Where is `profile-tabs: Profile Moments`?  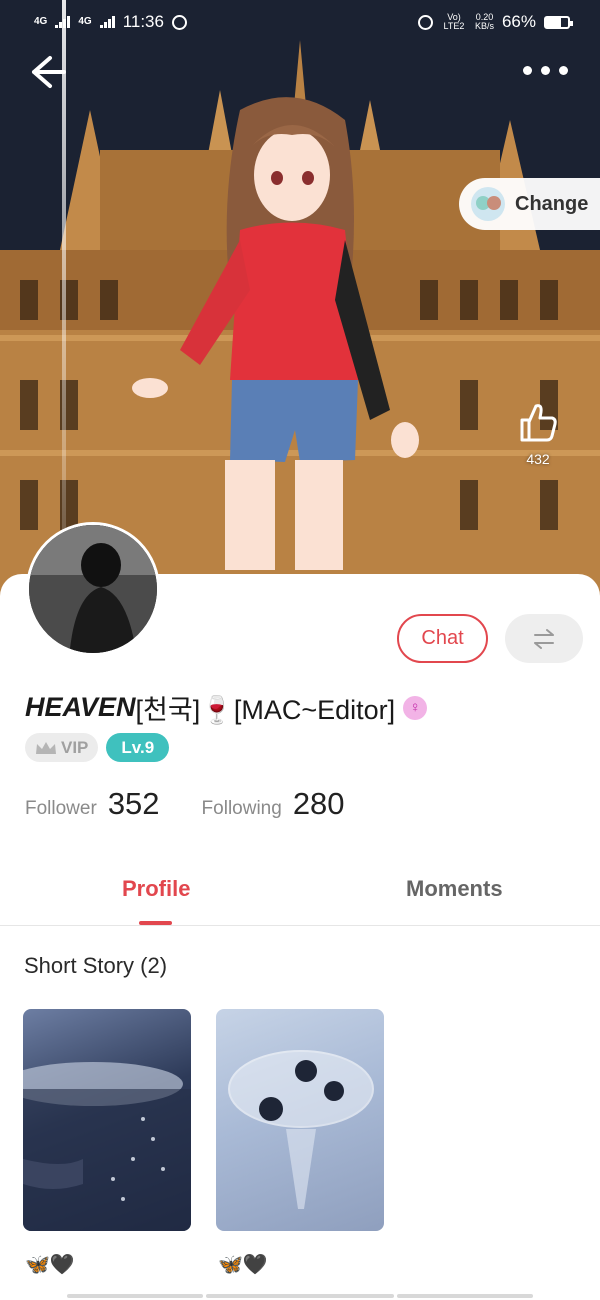 profile-tabs: Profile Moments is located at coordinates (300, 894).